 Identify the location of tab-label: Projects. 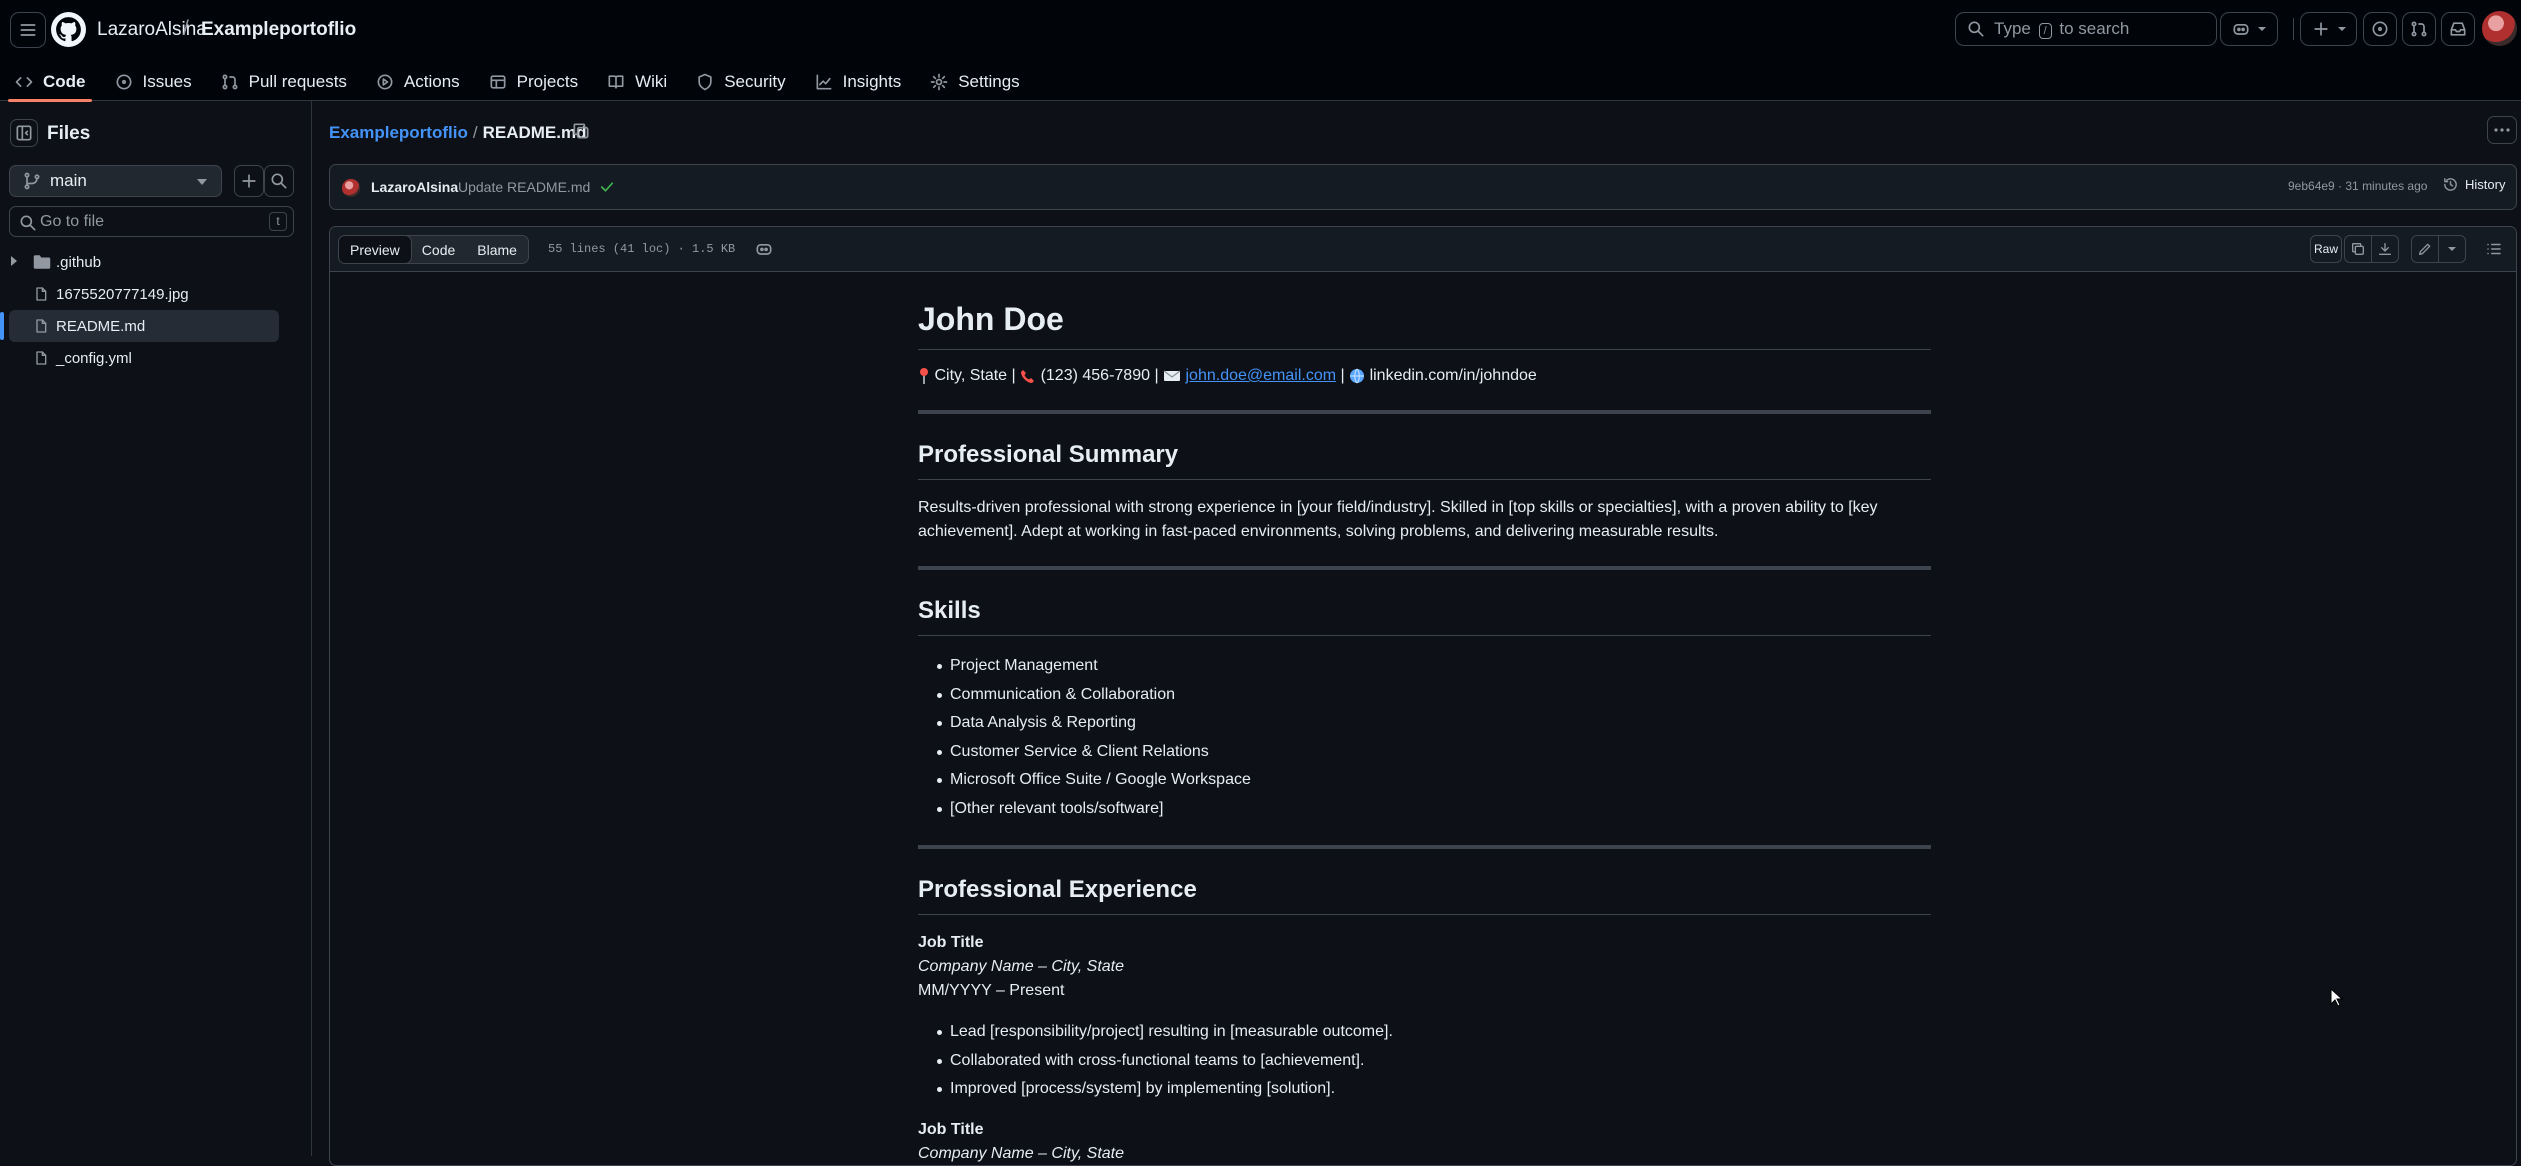
(547, 81).